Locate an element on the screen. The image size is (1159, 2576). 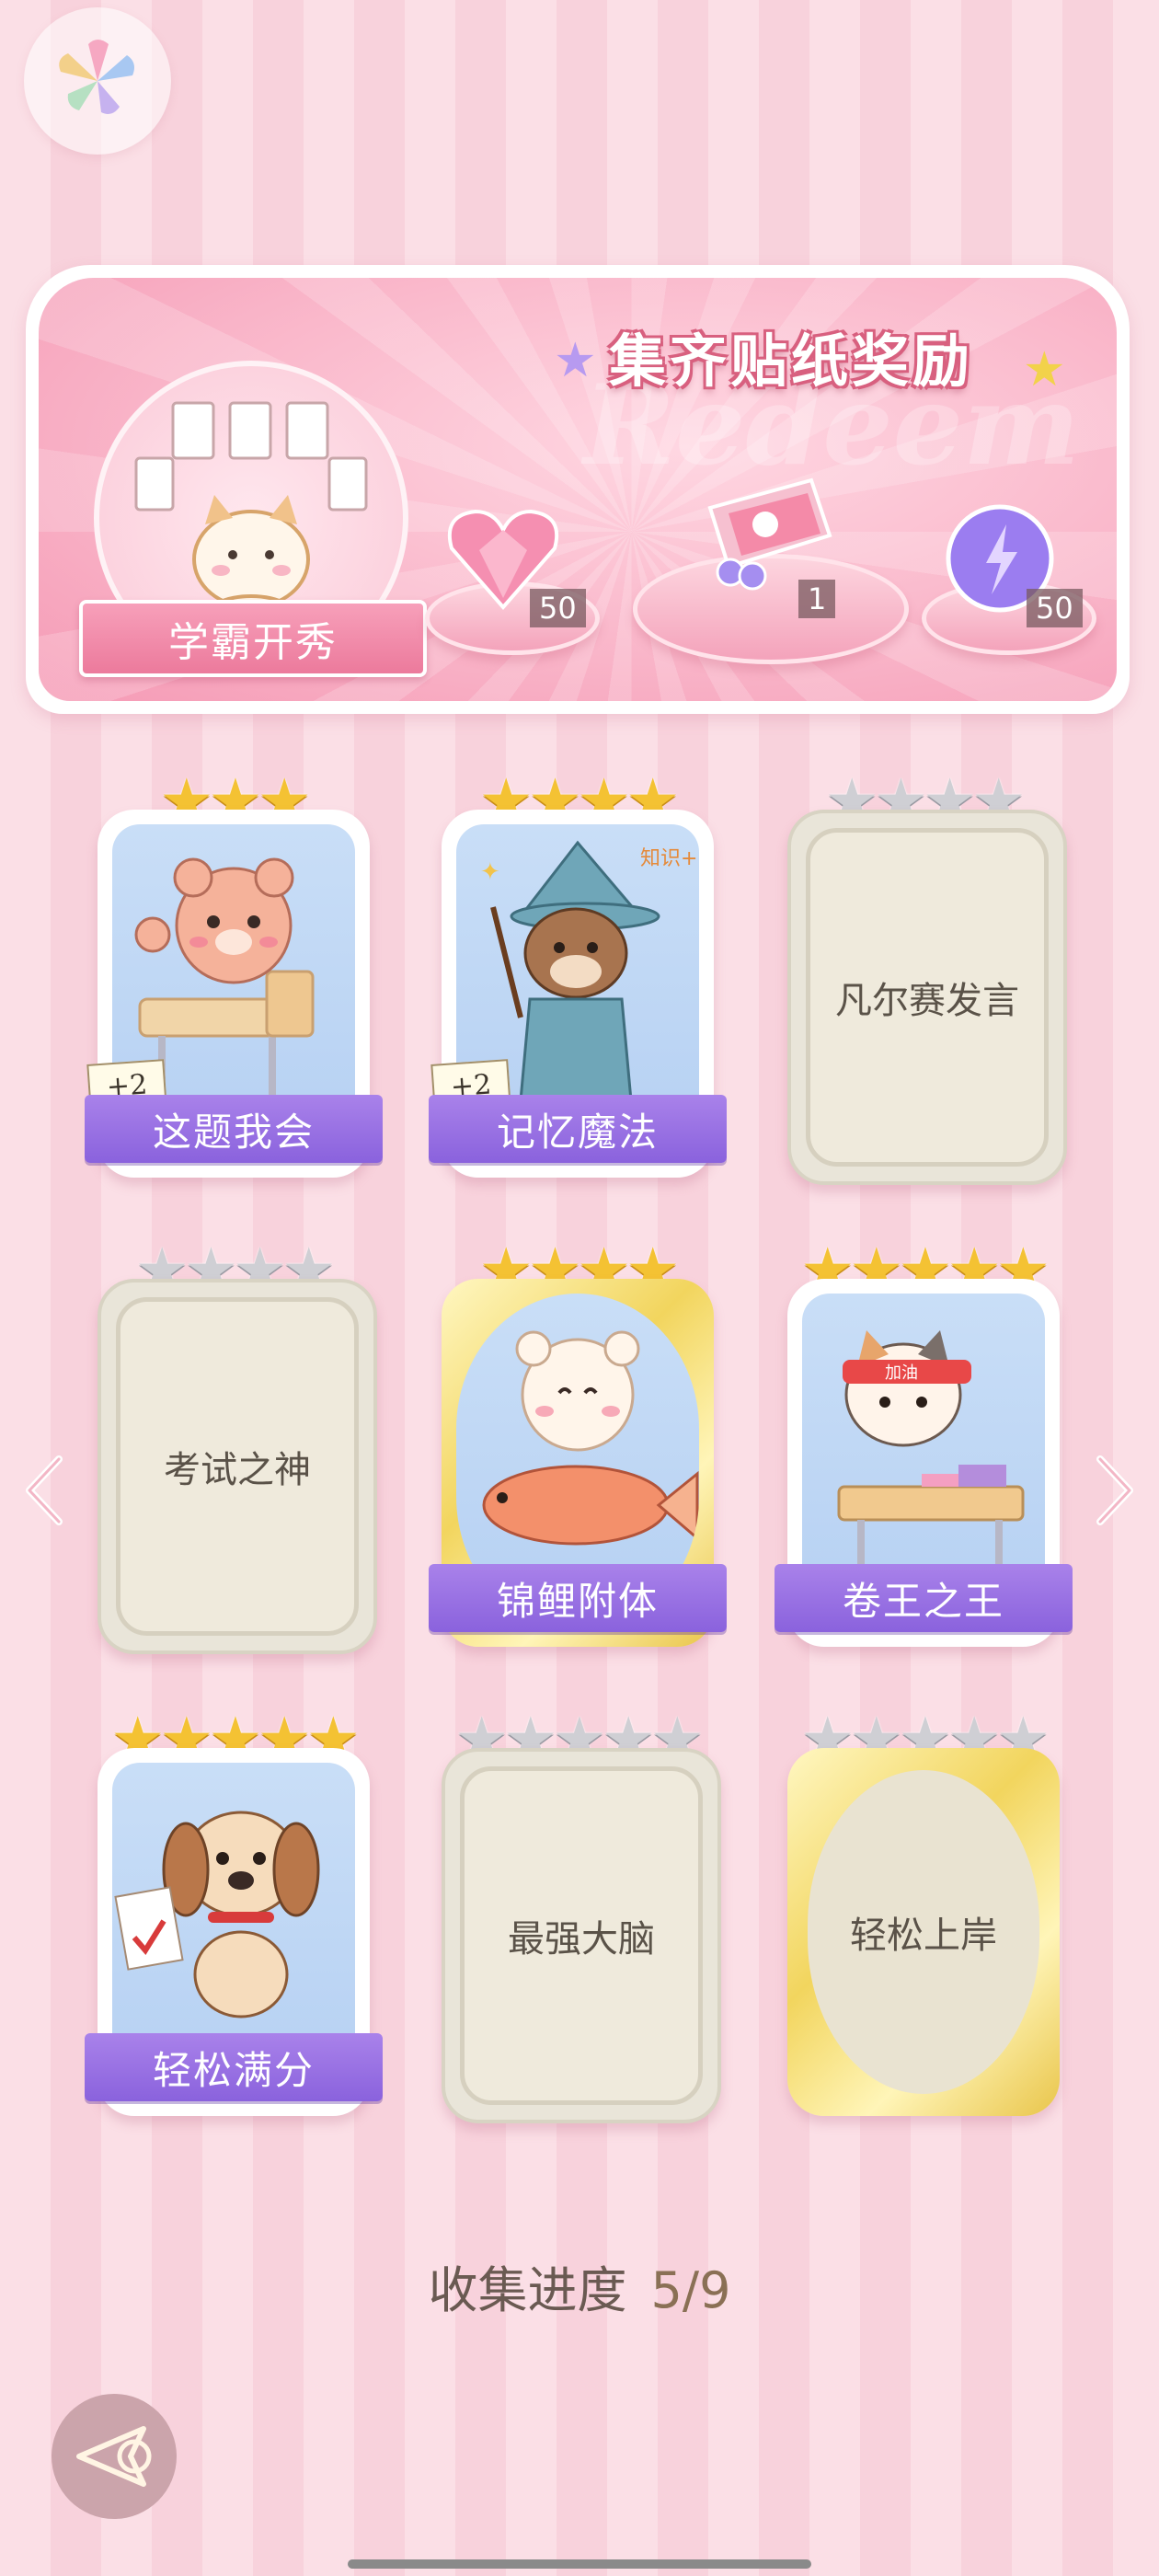
sticker-card-locked-gold: ★ ★ ★ ★ ★ 轻松上岸 is located at coordinates (925, 1913).